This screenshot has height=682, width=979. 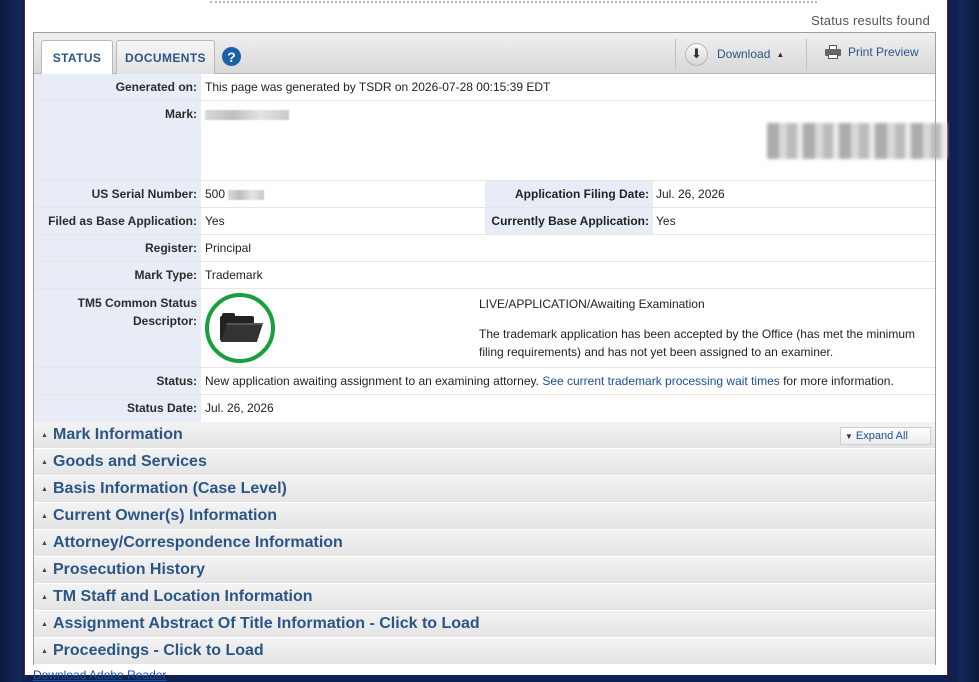 I want to click on filed-base-value: Yes, so click(x=215, y=221).